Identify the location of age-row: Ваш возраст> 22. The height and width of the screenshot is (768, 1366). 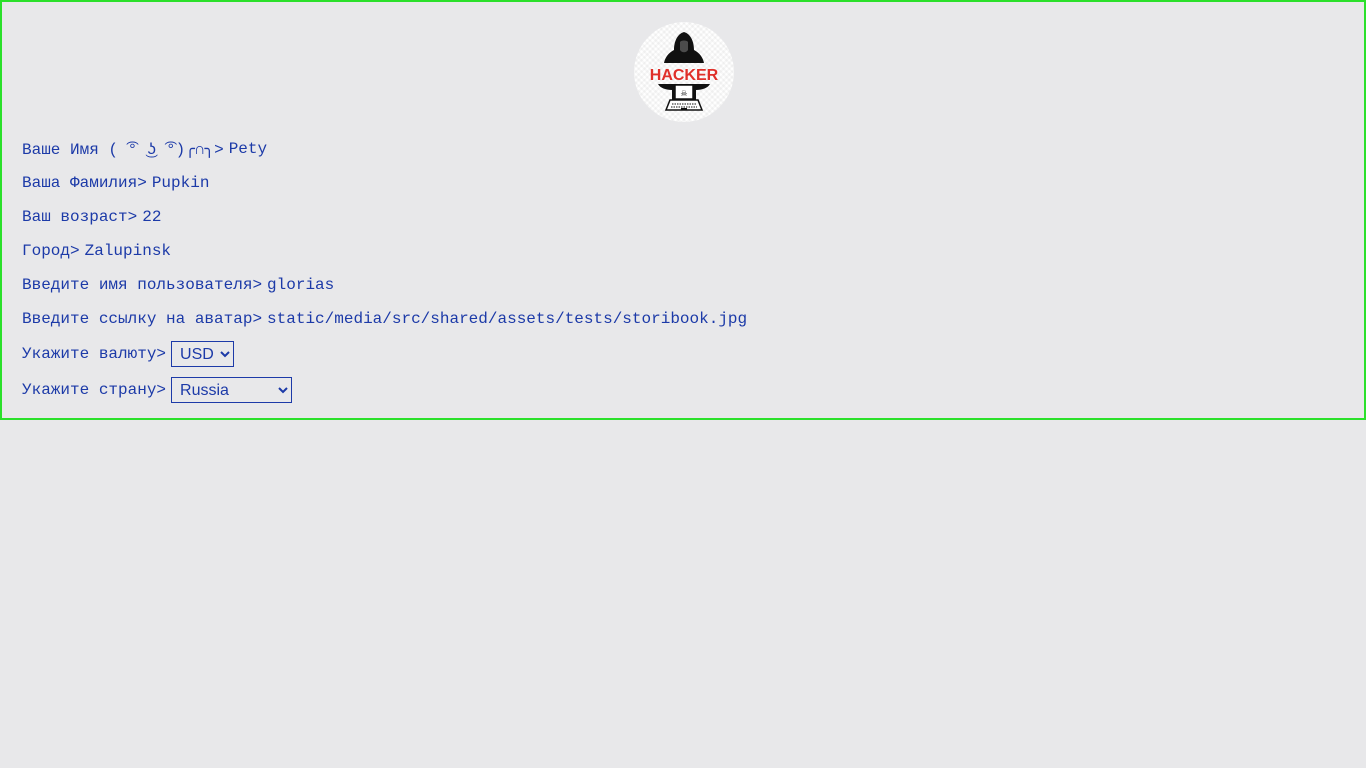
(384, 217).